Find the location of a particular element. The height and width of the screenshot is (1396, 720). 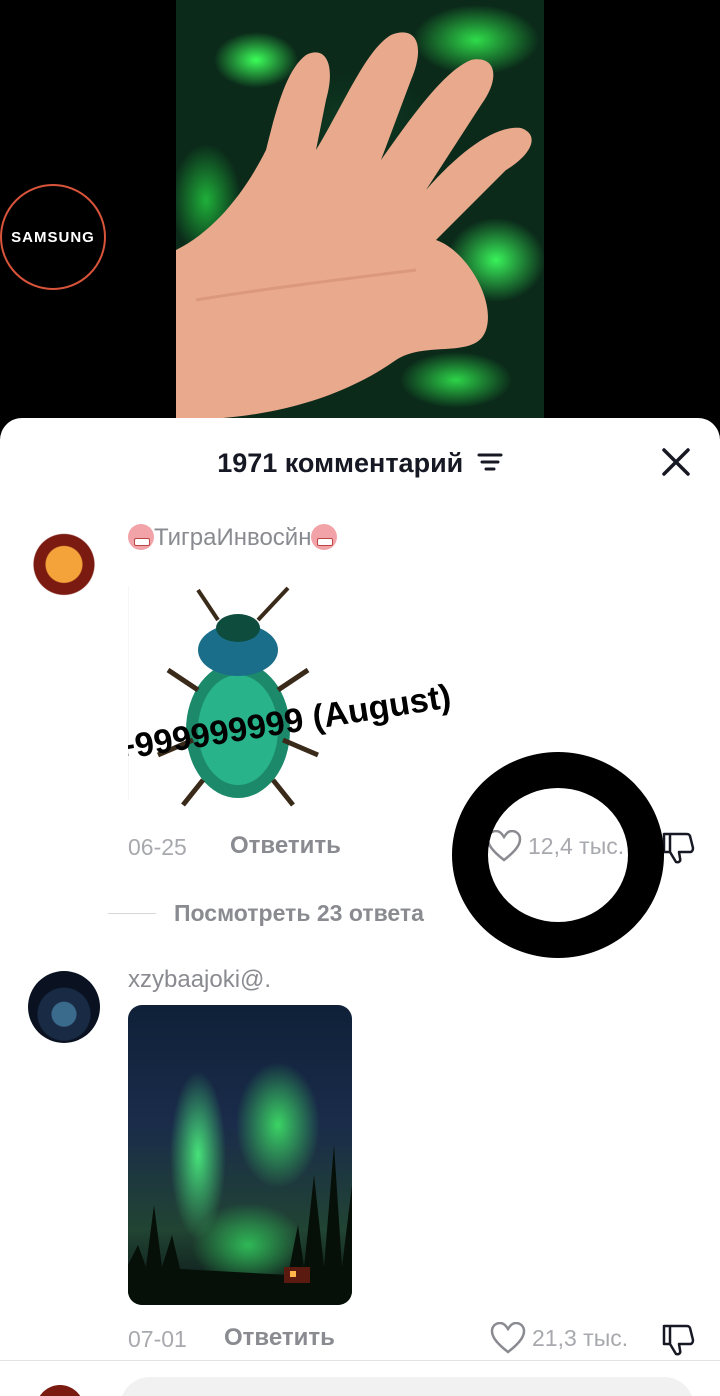

aurora-image is located at coordinates (240, 1155).